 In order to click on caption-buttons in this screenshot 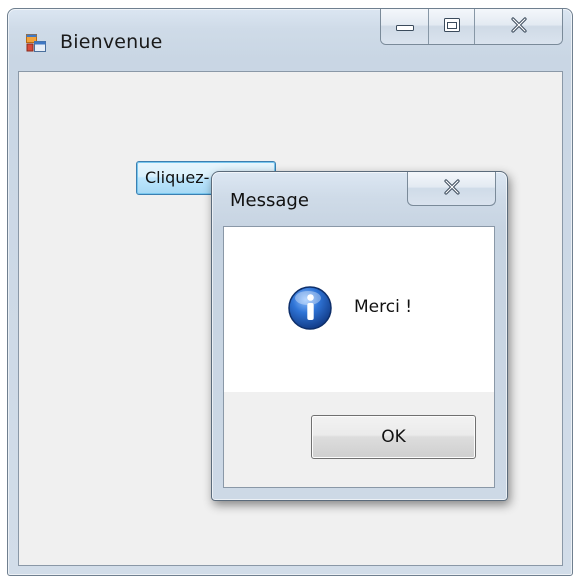, I will do `click(471, 27)`.